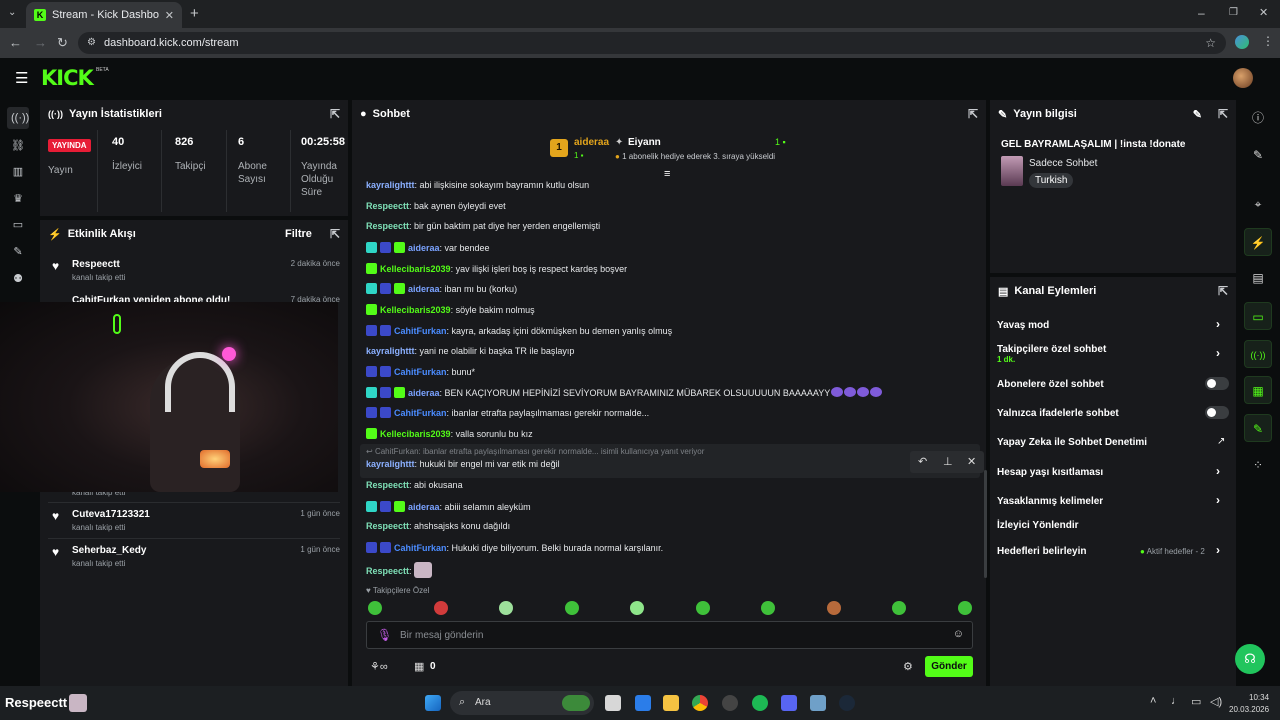 This screenshot has height=720, width=1280. Describe the element at coordinates (818, 703) in the screenshot. I see `app-icon` at that location.